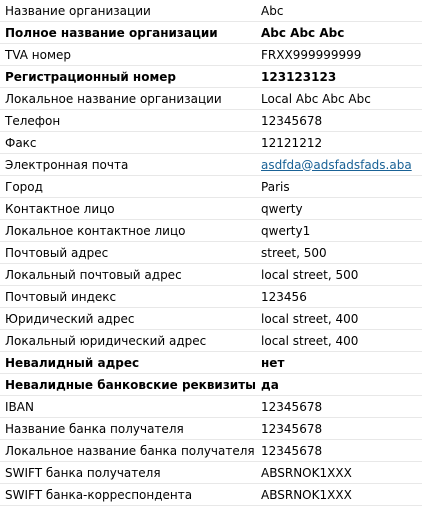 The image size is (422, 506). What do you see at coordinates (128, 274) in the screenshot?
I see `field-label: Локальный почтовый адрес` at bounding box center [128, 274].